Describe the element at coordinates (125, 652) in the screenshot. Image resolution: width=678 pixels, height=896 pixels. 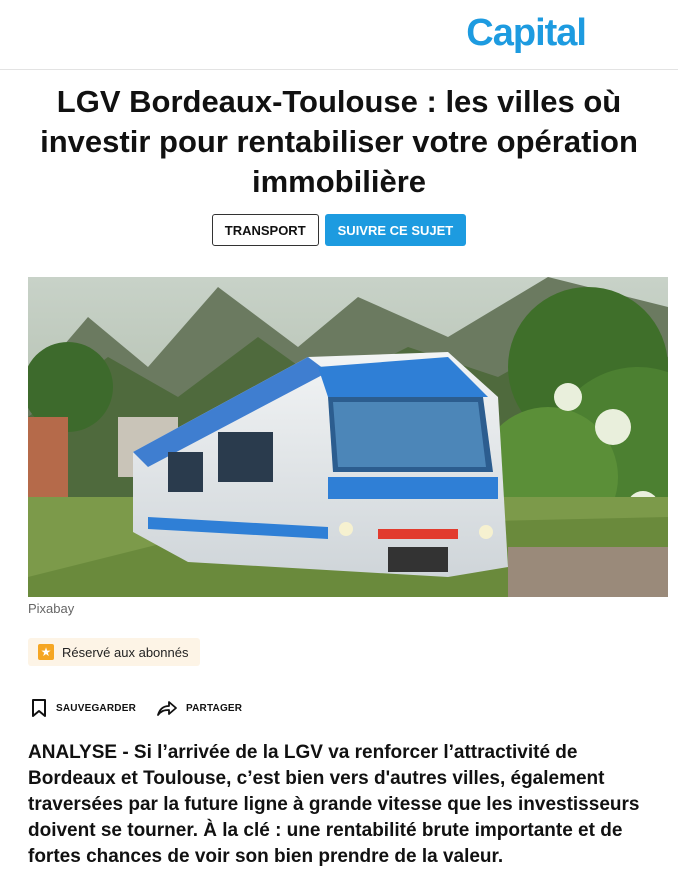
I see `subscriber-badge-label: Réservé aux abonnés` at that location.